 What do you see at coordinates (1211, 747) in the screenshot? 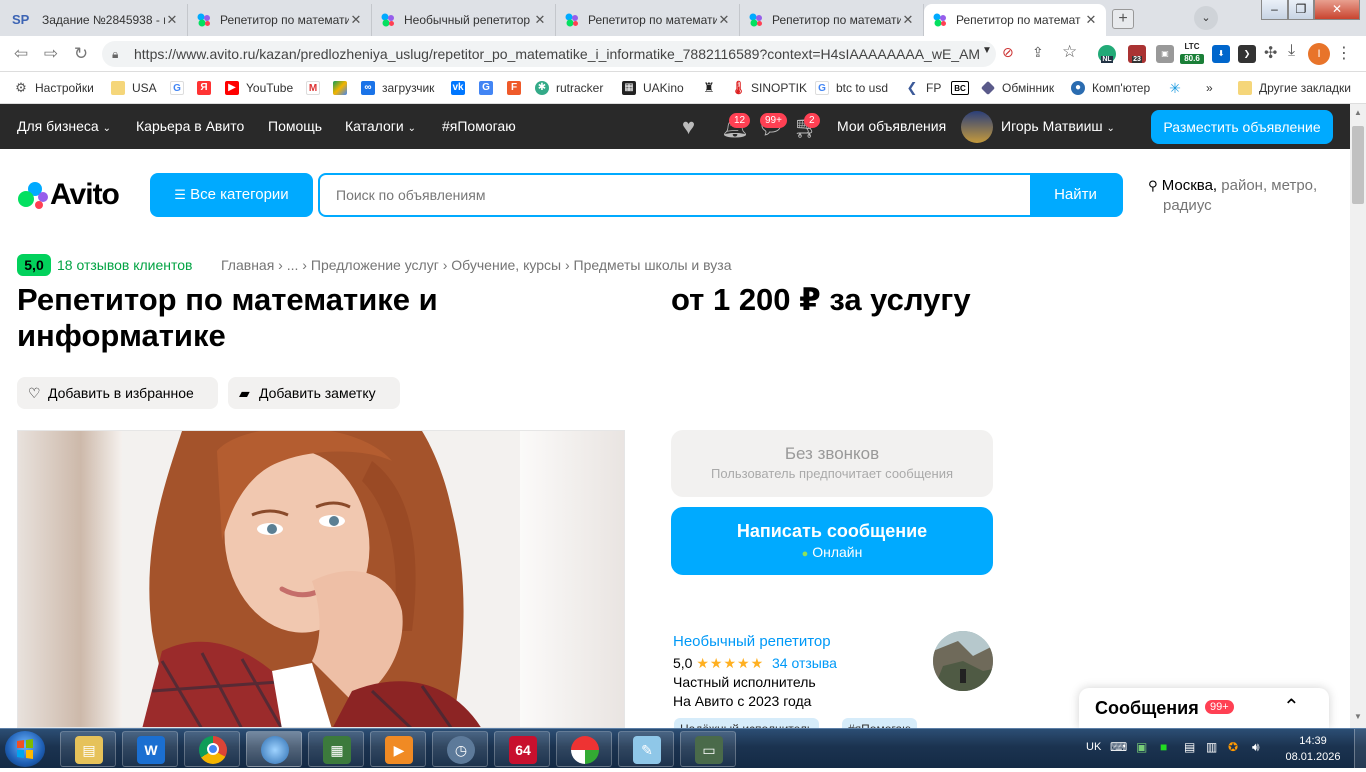
I see `network-icon: ▥` at bounding box center [1211, 747].